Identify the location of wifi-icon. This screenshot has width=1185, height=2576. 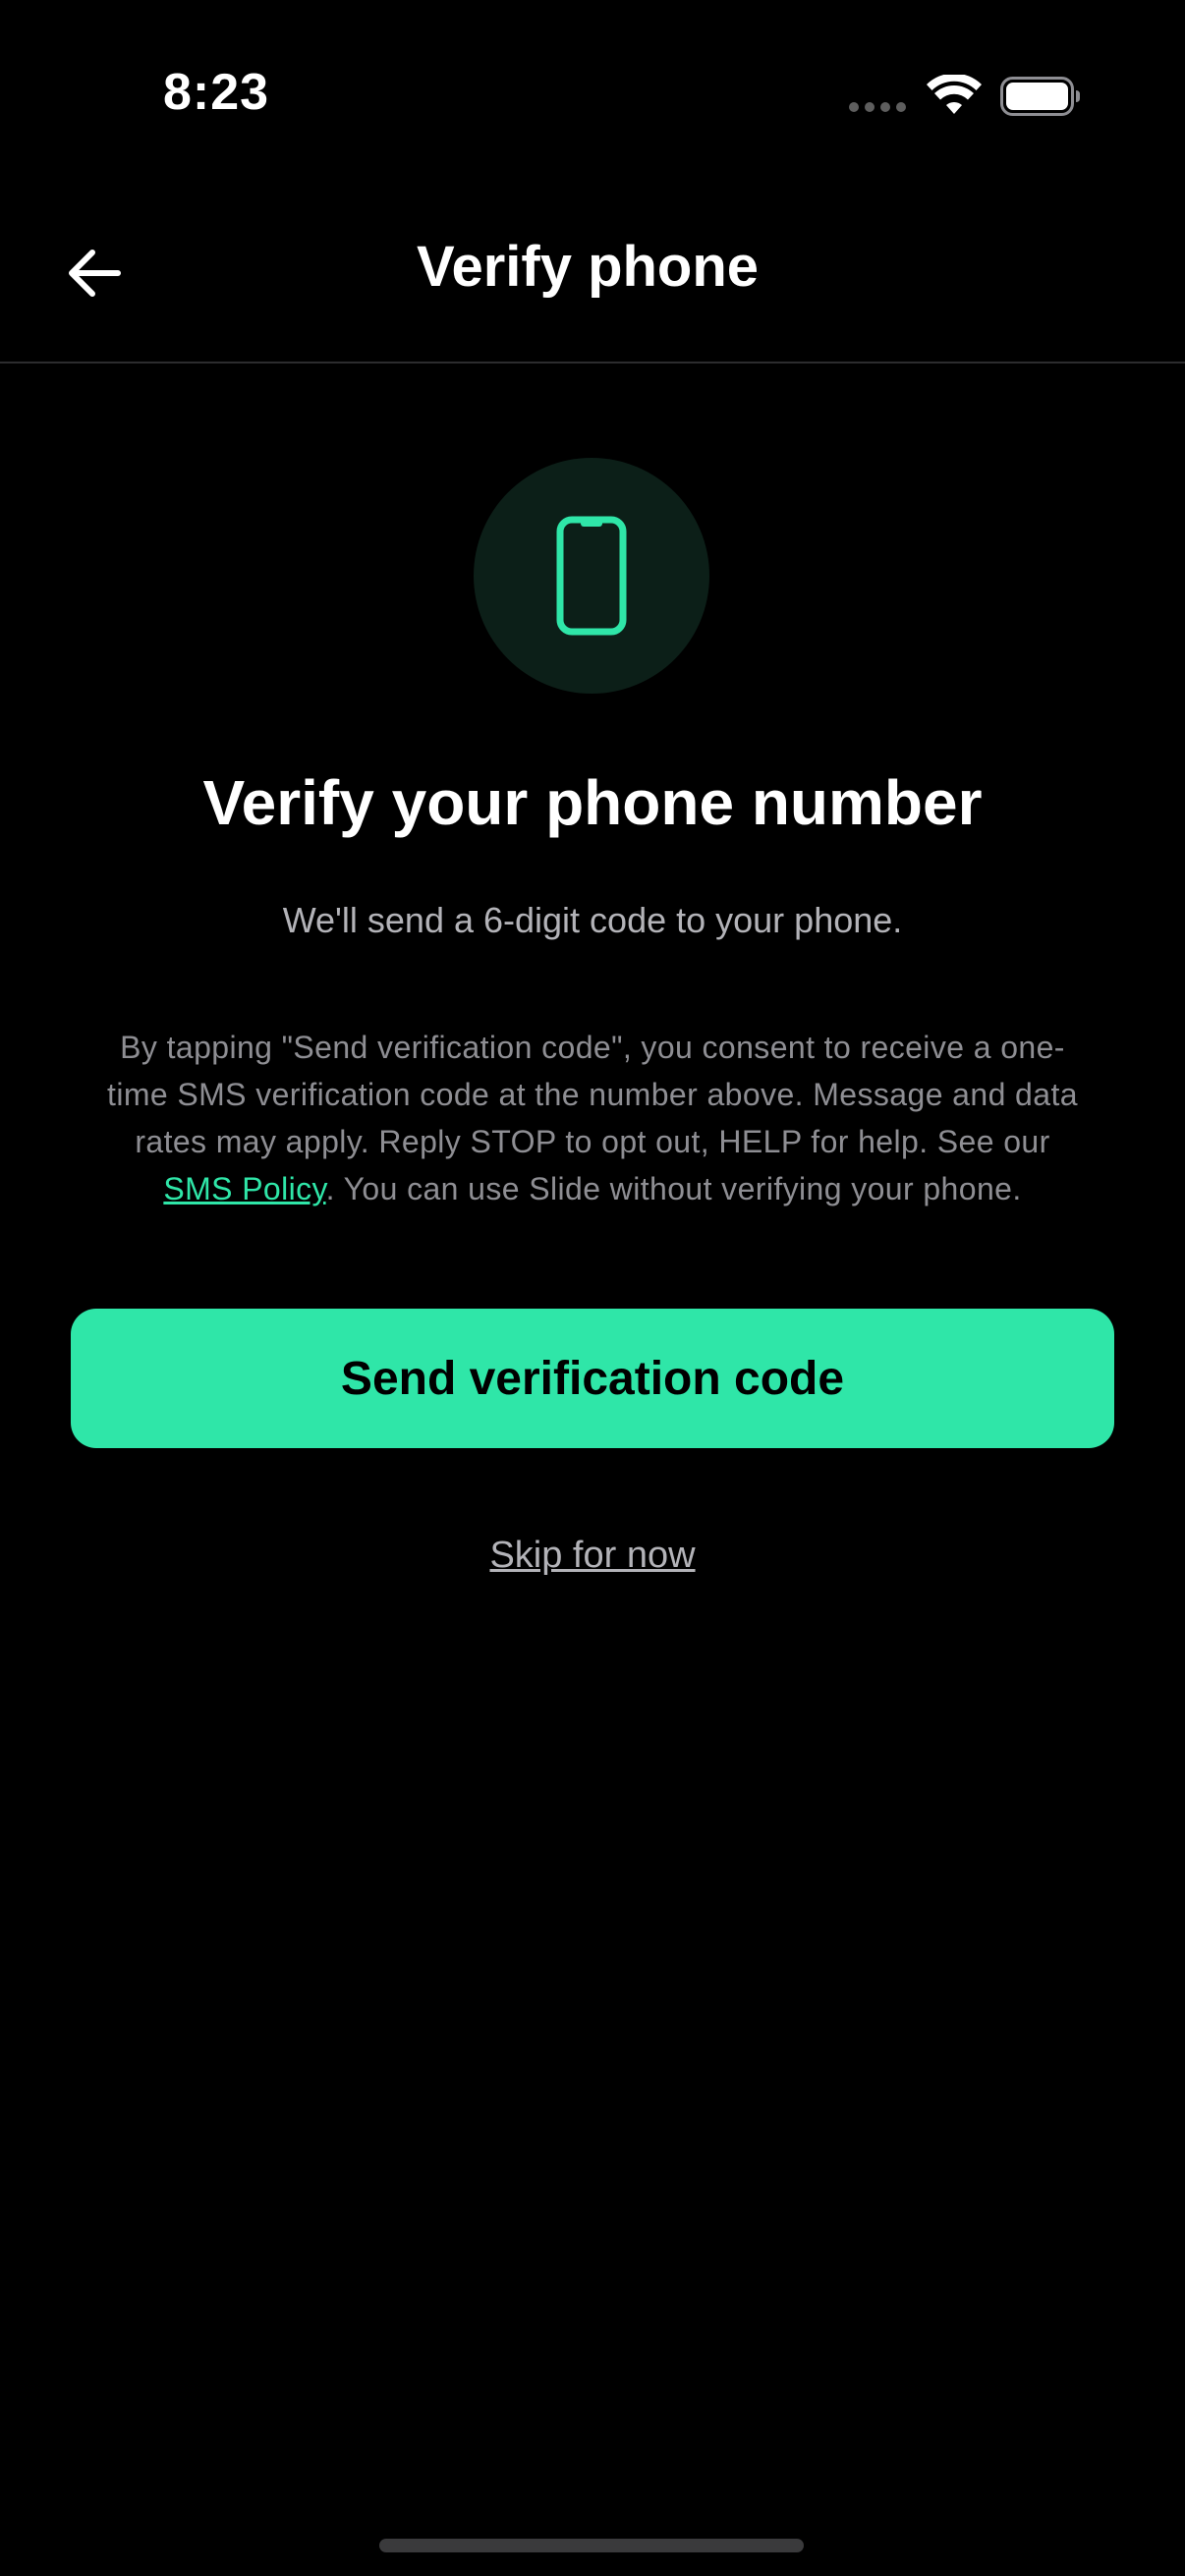
(955, 94).